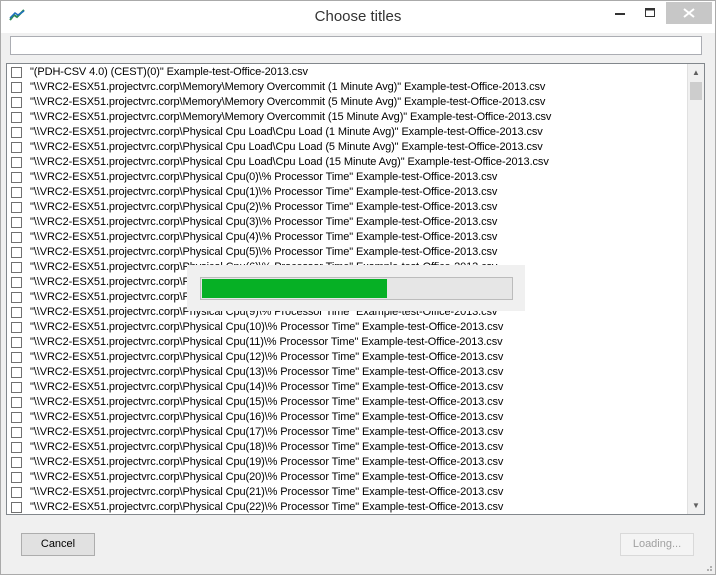 This screenshot has height=575, width=716. Describe the element at coordinates (696, 72) in the screenshot. I see `scroll-up-arrow-icon: ▲` at that location.